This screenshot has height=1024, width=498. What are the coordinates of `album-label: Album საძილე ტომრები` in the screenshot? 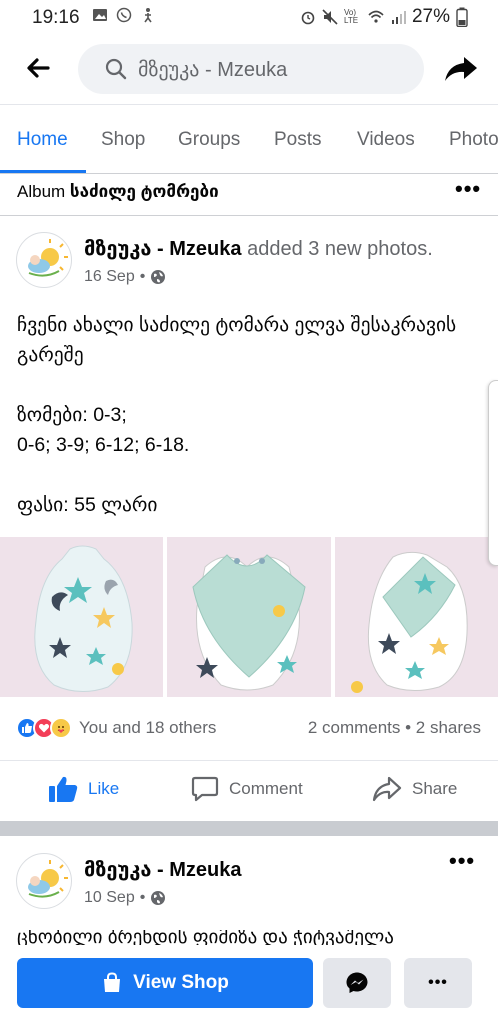 It's located at (118, 192).